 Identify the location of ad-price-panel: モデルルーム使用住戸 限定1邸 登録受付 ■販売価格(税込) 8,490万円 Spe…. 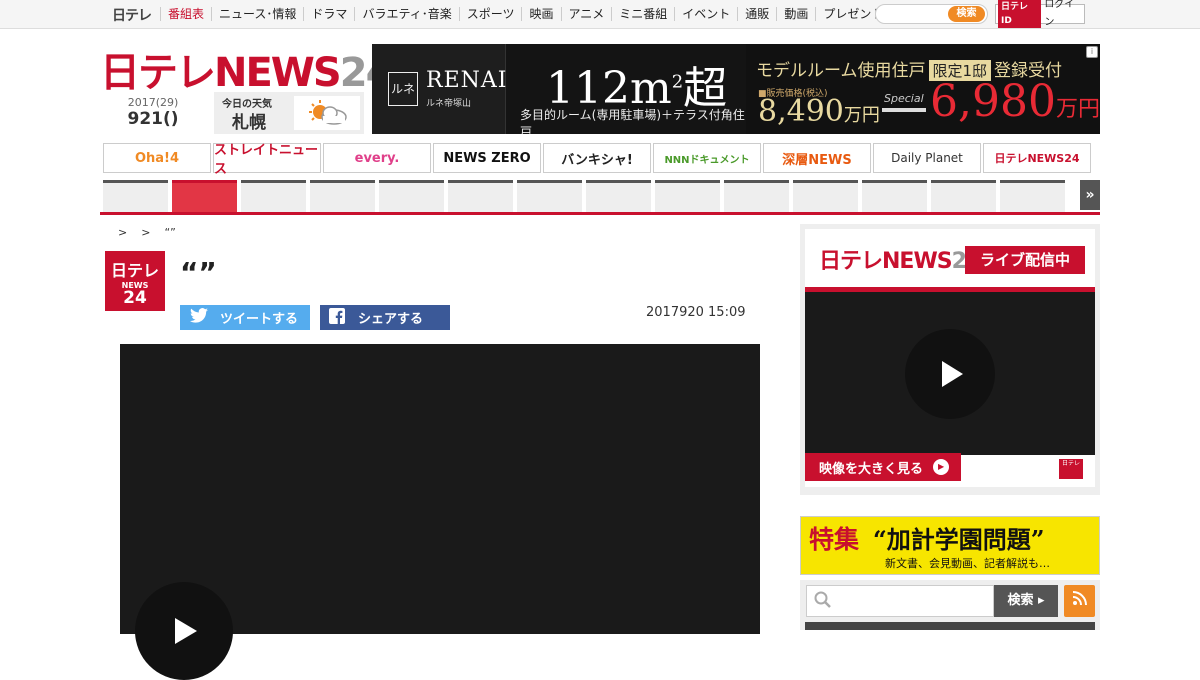
(923, 89).